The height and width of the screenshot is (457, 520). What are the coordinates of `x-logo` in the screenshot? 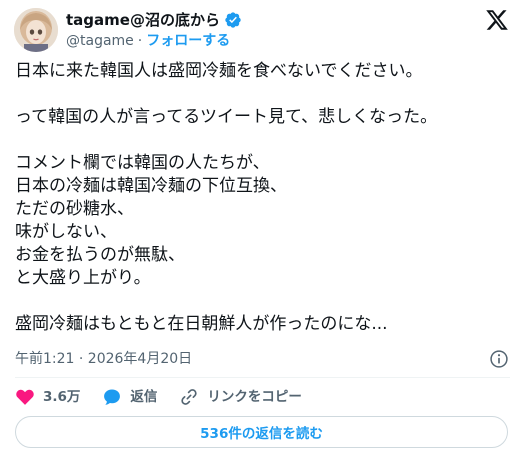 It's located at (497, 20).